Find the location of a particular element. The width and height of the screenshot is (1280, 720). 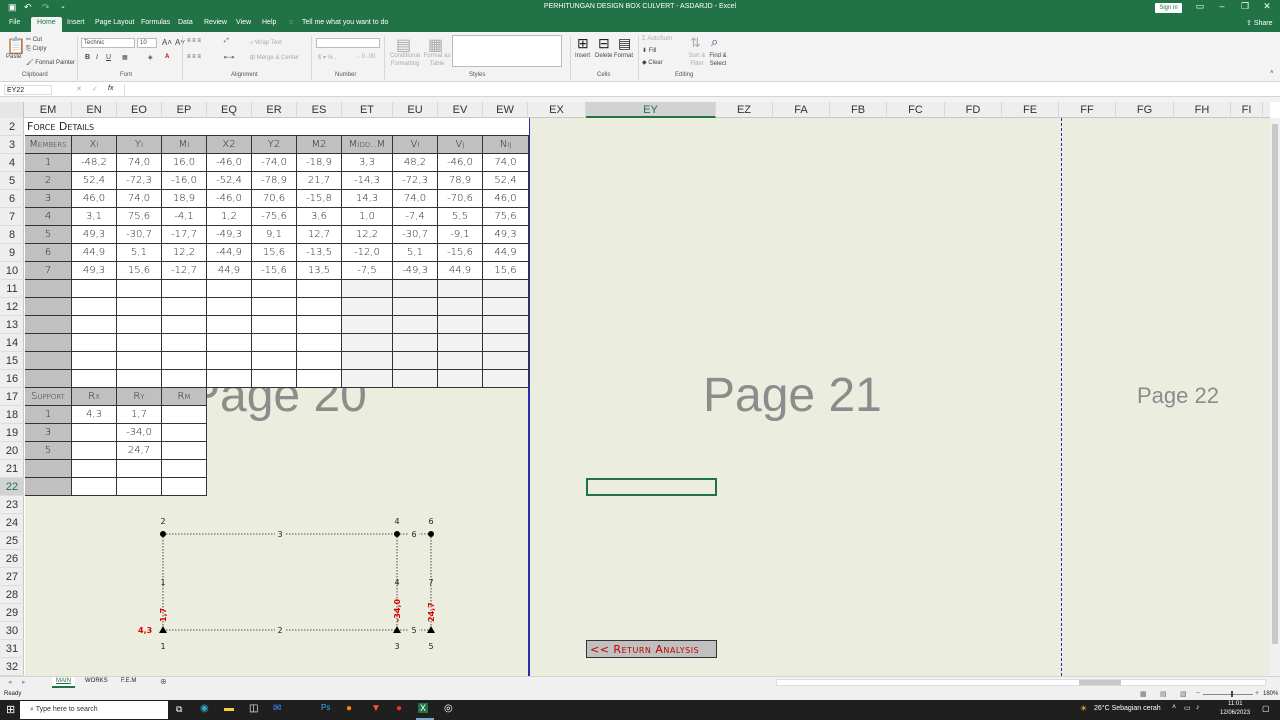

align-left-icon: ≡ ≡ ≡ is located at coordinates (194, 57).